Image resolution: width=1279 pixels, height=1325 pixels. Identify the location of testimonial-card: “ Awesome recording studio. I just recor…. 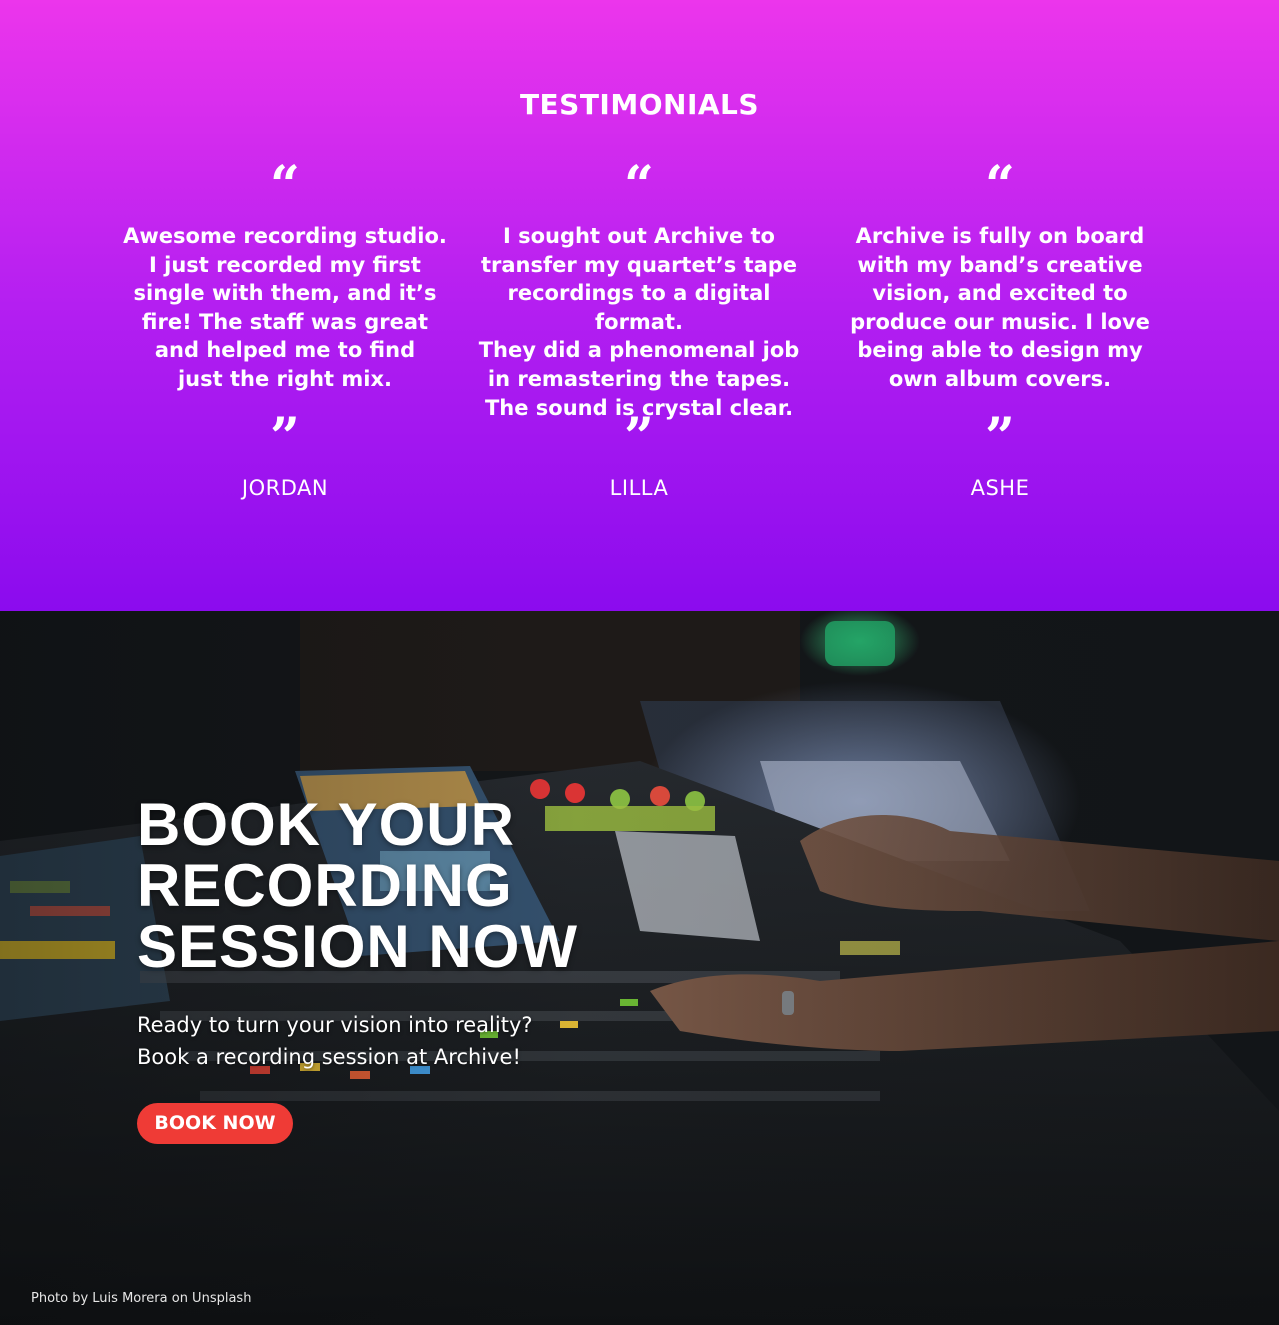
(285, 330).